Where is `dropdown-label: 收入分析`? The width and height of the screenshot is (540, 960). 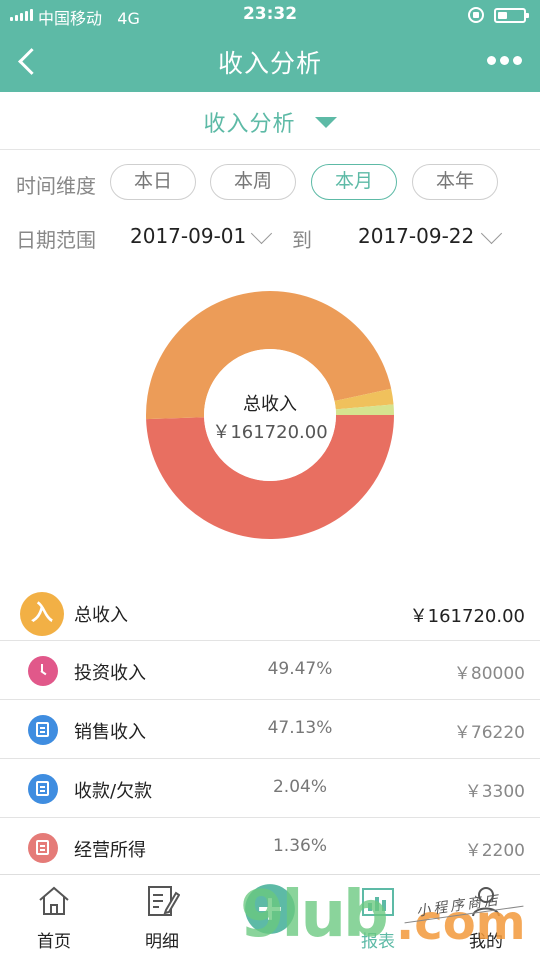 dropdown-label: 收入分析 is located at coordinates (249, 124).